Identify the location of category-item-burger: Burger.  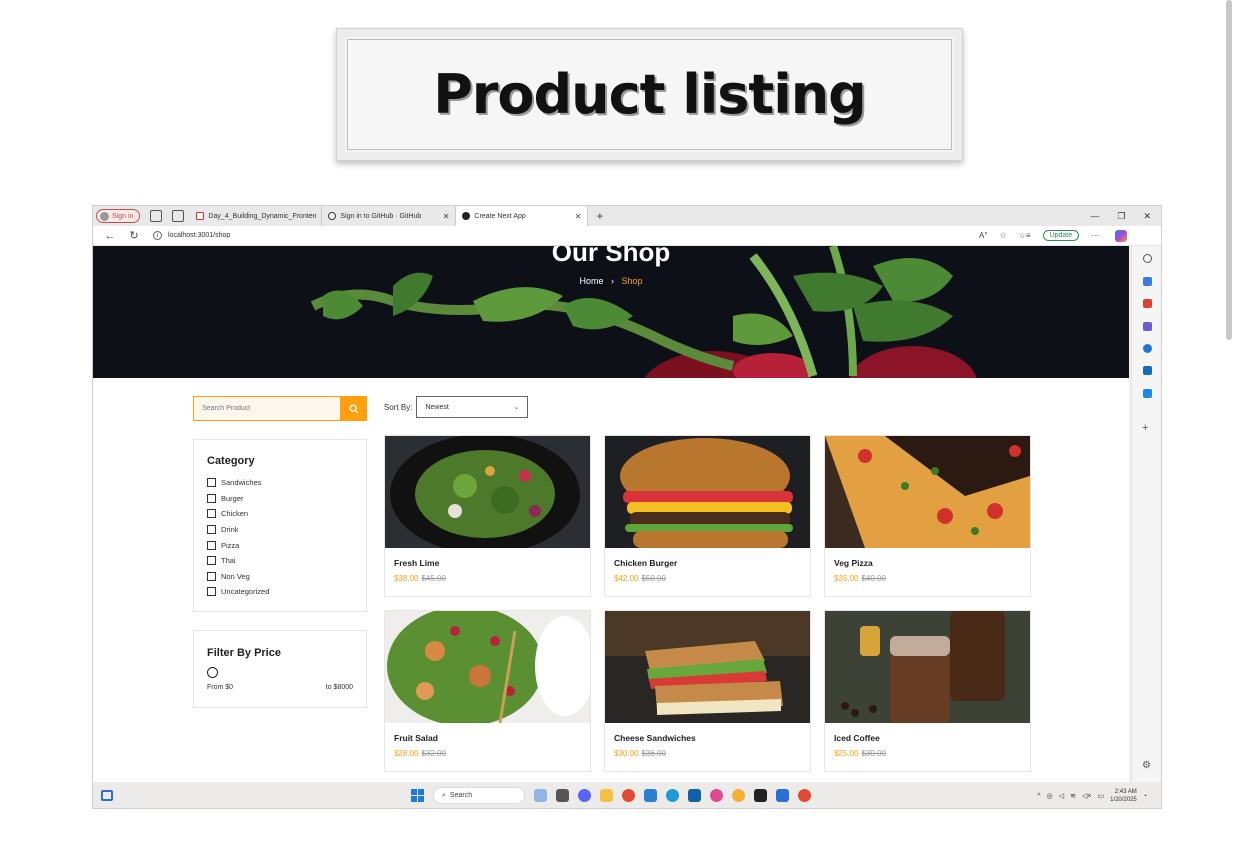
(286, 499).